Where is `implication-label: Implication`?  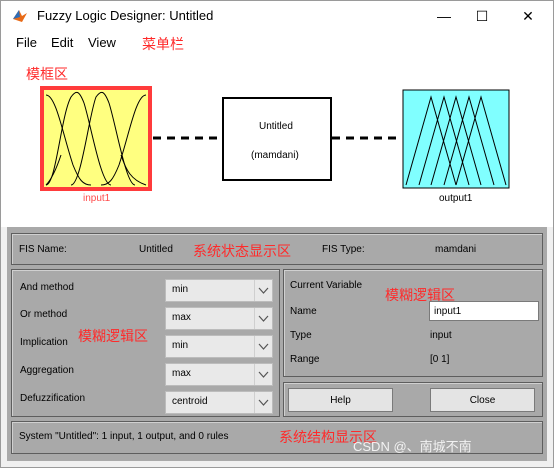
implication-label: Implication is located at coordinates (44, 342).